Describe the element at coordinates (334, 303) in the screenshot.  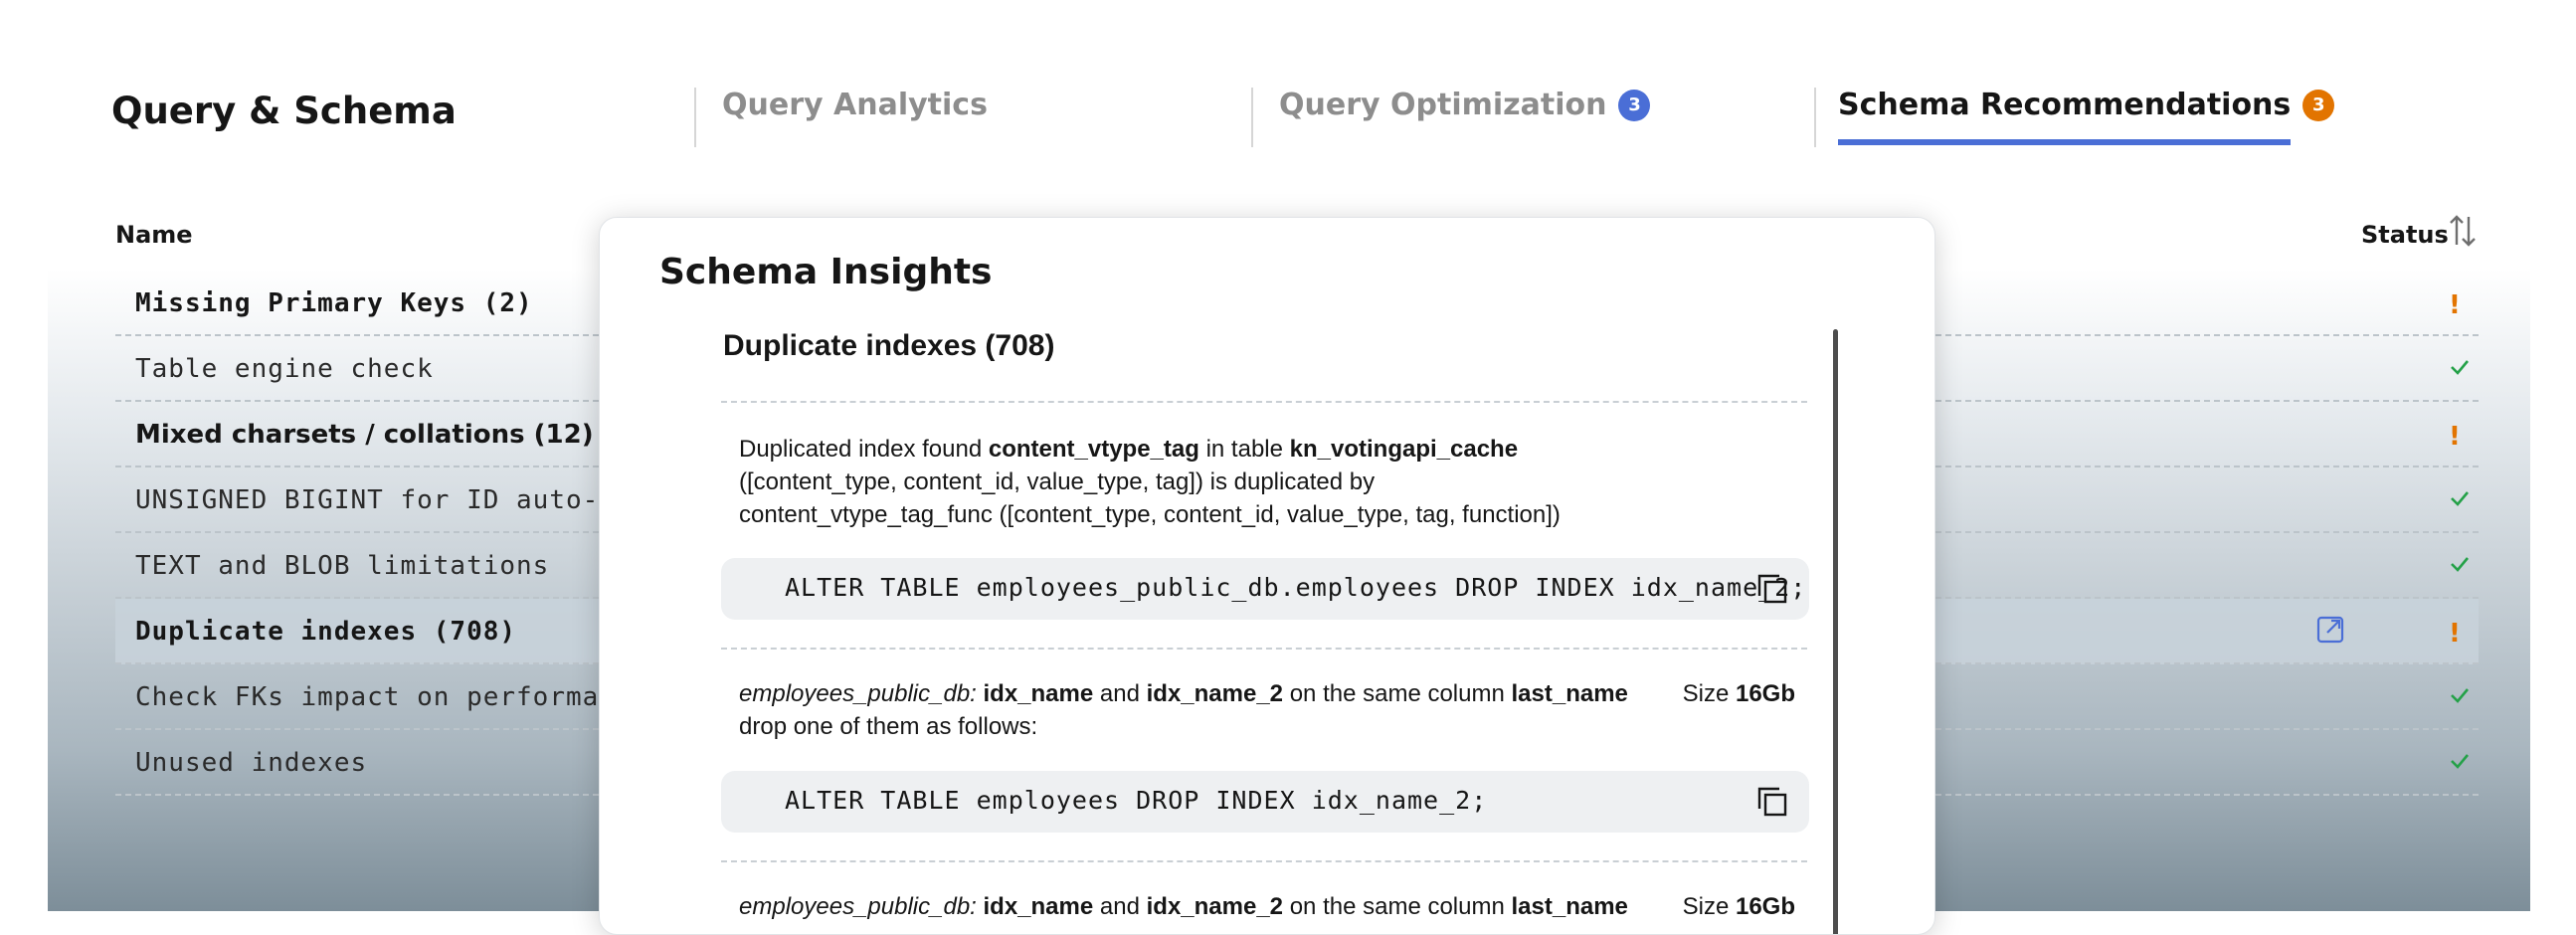
I see `row-name: Missing Primary Keys (2)` at that location.